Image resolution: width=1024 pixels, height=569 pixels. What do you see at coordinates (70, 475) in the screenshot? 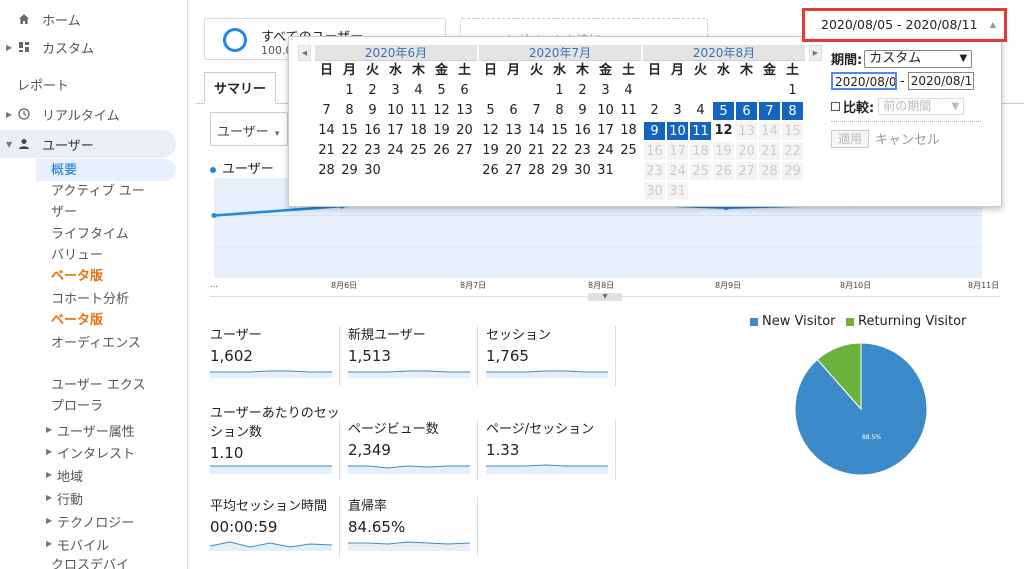
I see `sidebar-item-geo: 地域` at bounding box center [70, 475].